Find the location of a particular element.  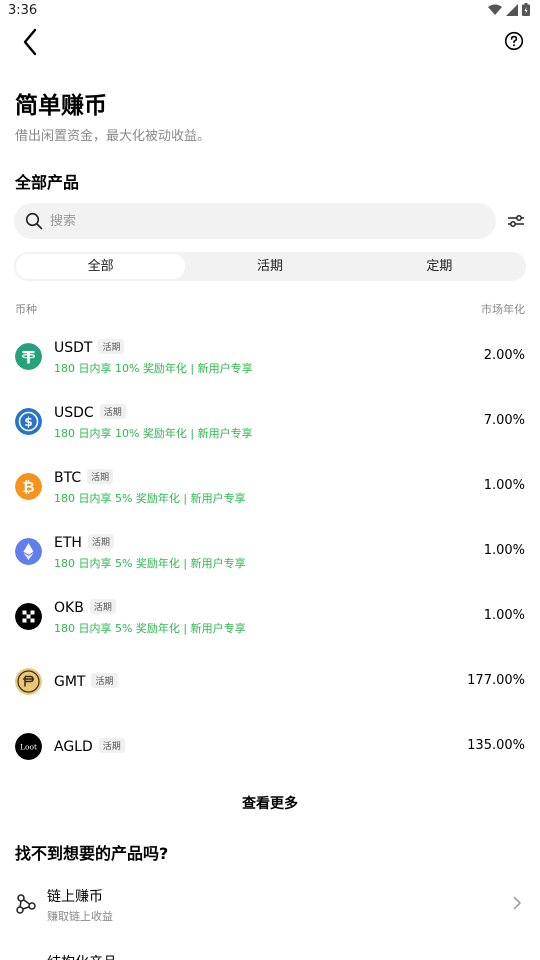

eth-icon is located at coordinates (28, 551).